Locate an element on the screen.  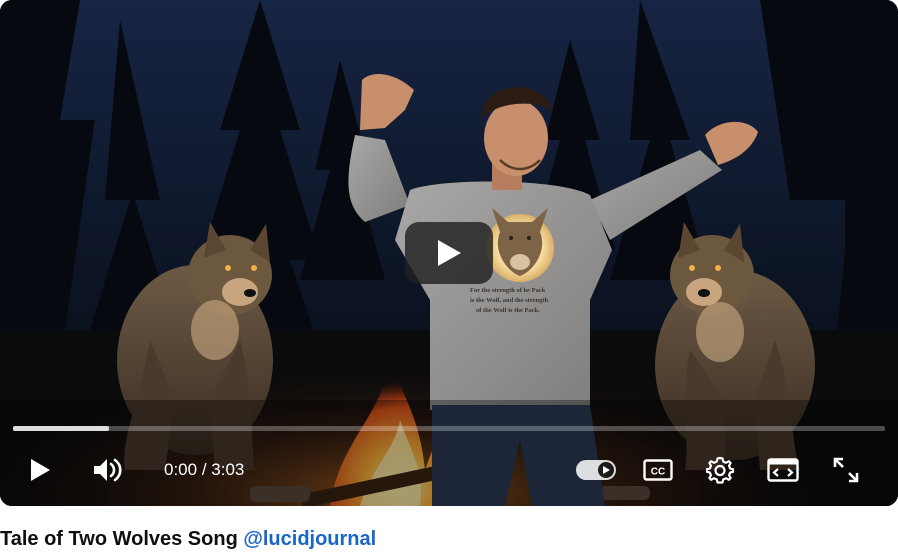
progress-bar is located at coordinates (449, 428).